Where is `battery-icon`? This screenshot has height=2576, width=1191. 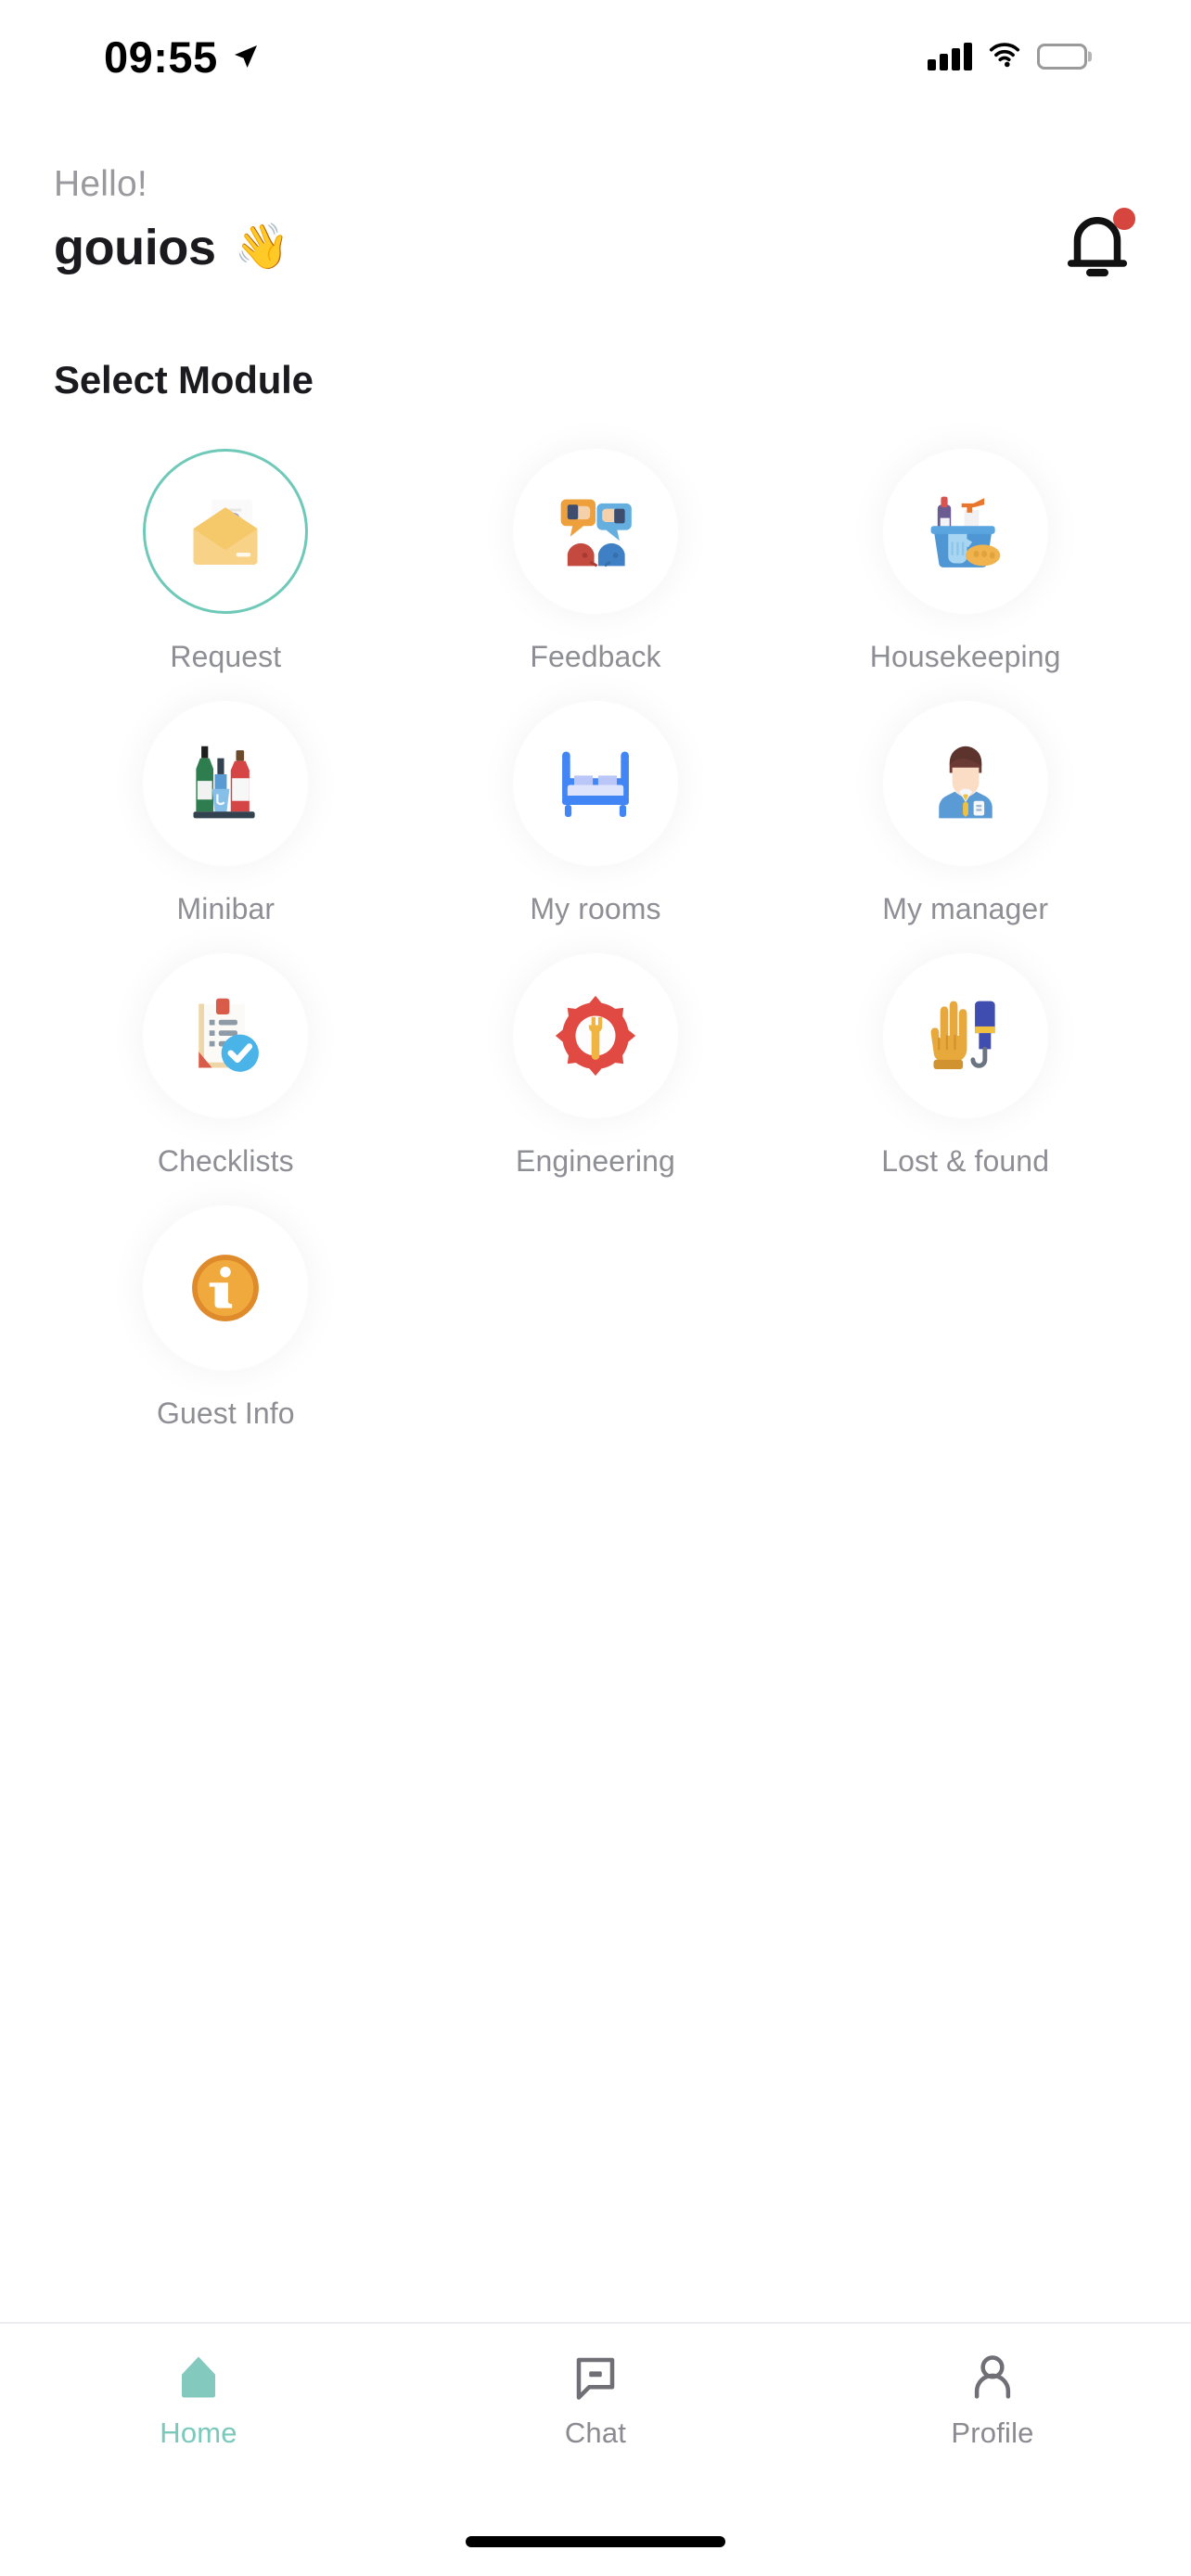
battery-icon is located at coordinates (1062, 57).